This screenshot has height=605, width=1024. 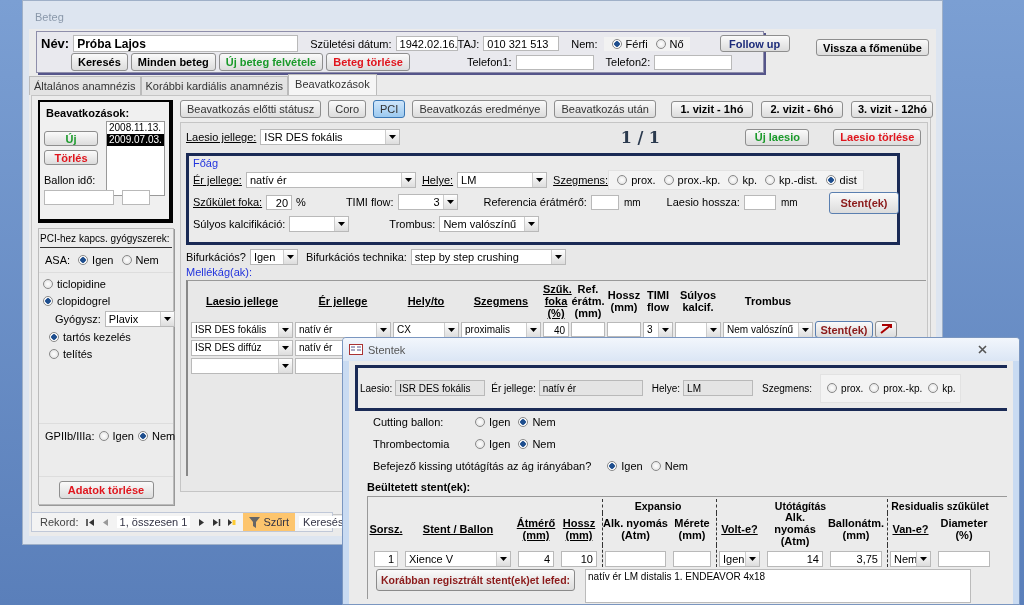 I want to click on column-header: Stent / Ballon, so click(x=458, y=529).